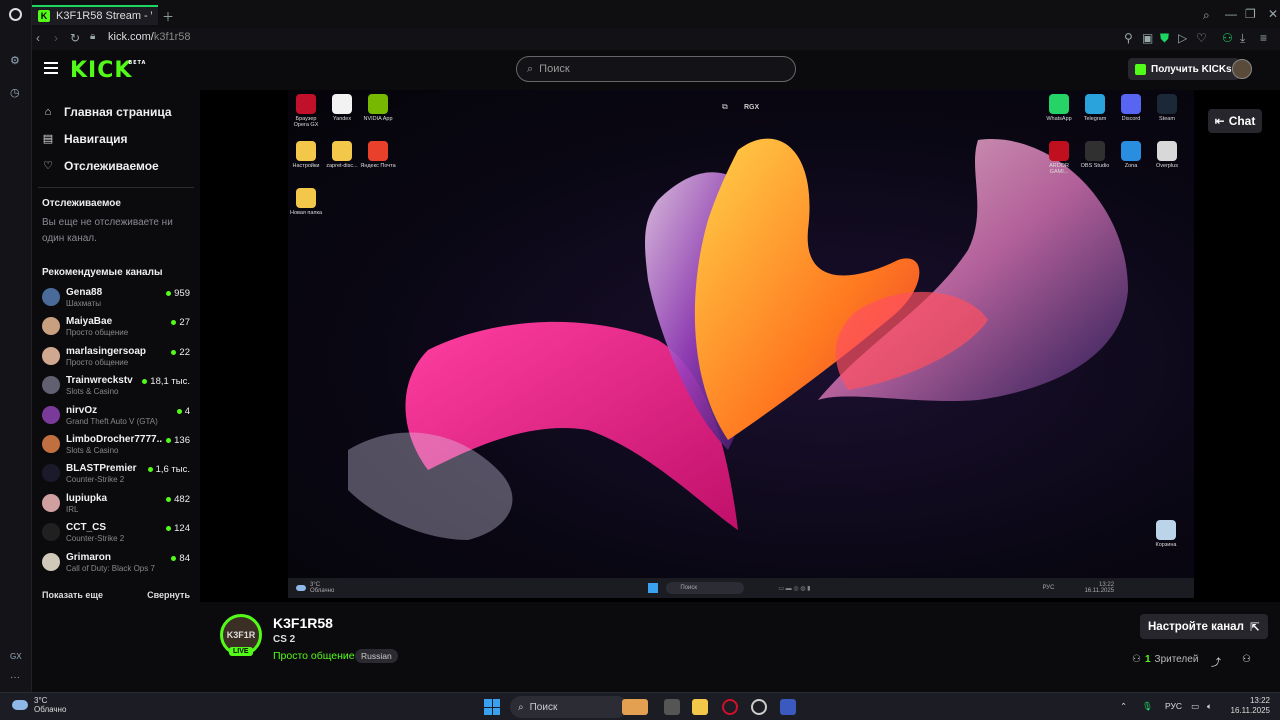 This screenshot has height=720, width=1280. What do you see at coordinates (1242, 121) in the screenshot?
I see `chat-label: Chat` at bounding box center [1242, 121].